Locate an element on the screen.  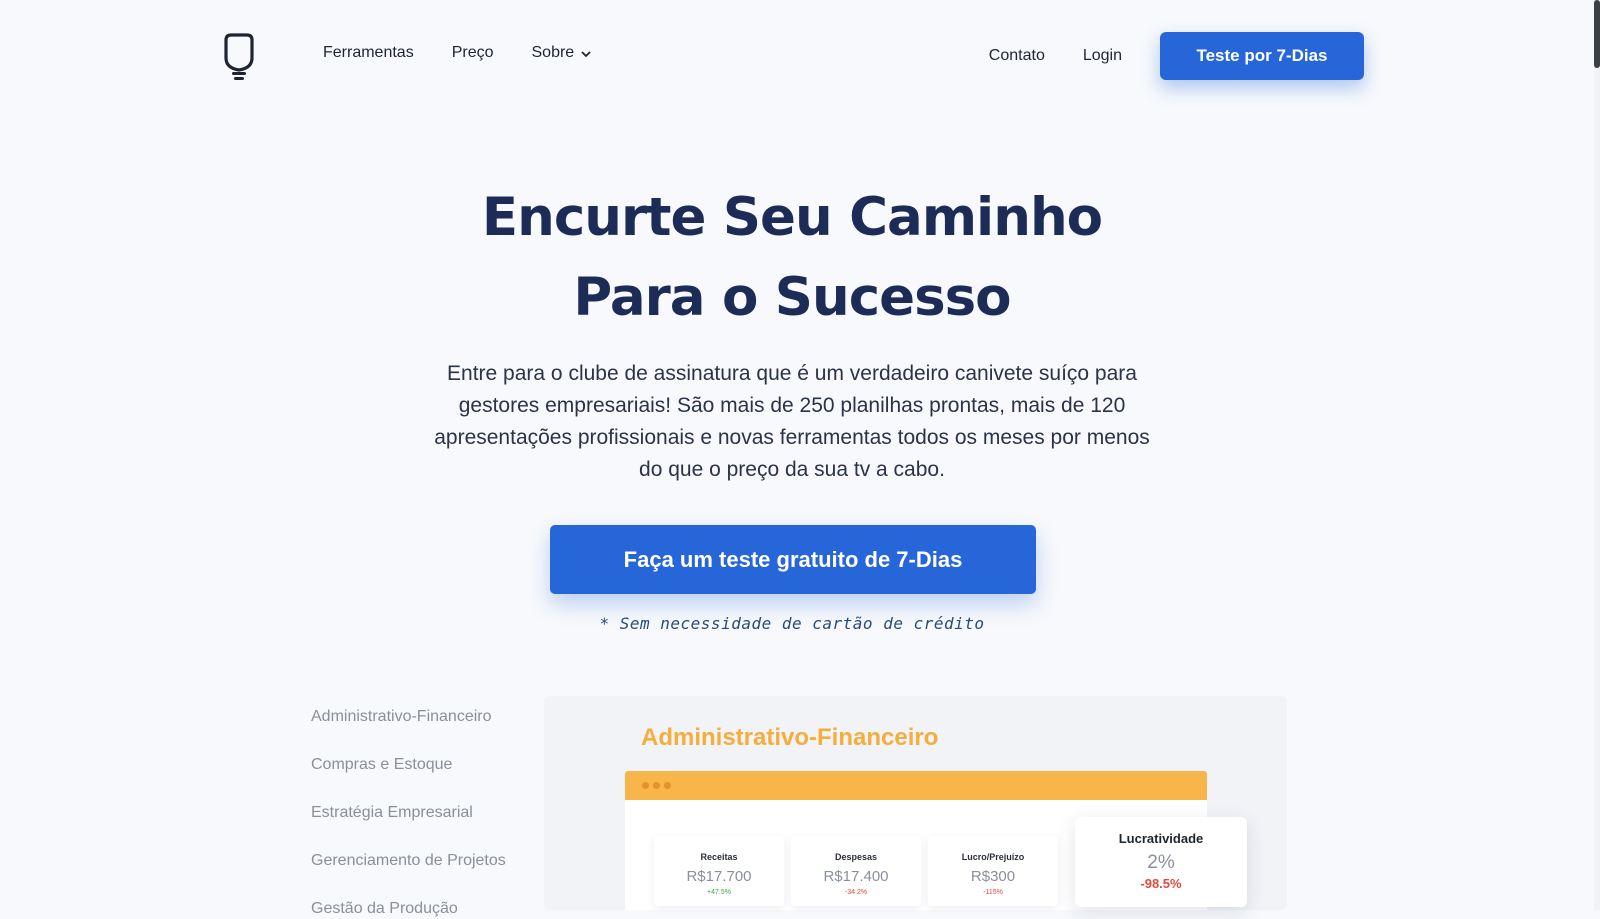
kpi-value: R$300 is located at coordinates (993, 876).